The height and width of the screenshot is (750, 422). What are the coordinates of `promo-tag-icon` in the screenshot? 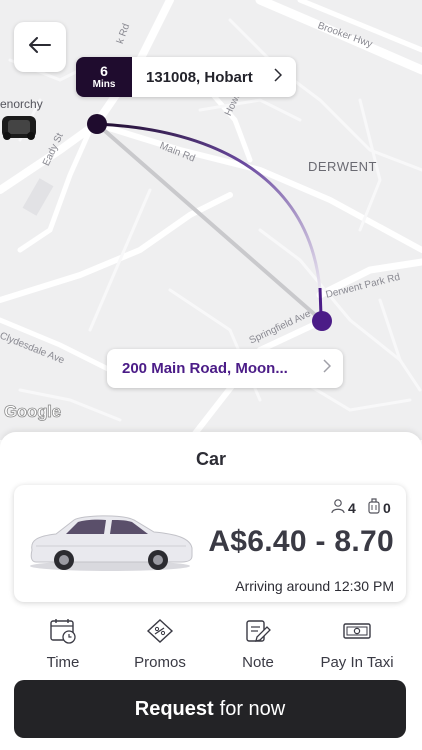 It's located at (160, 633).